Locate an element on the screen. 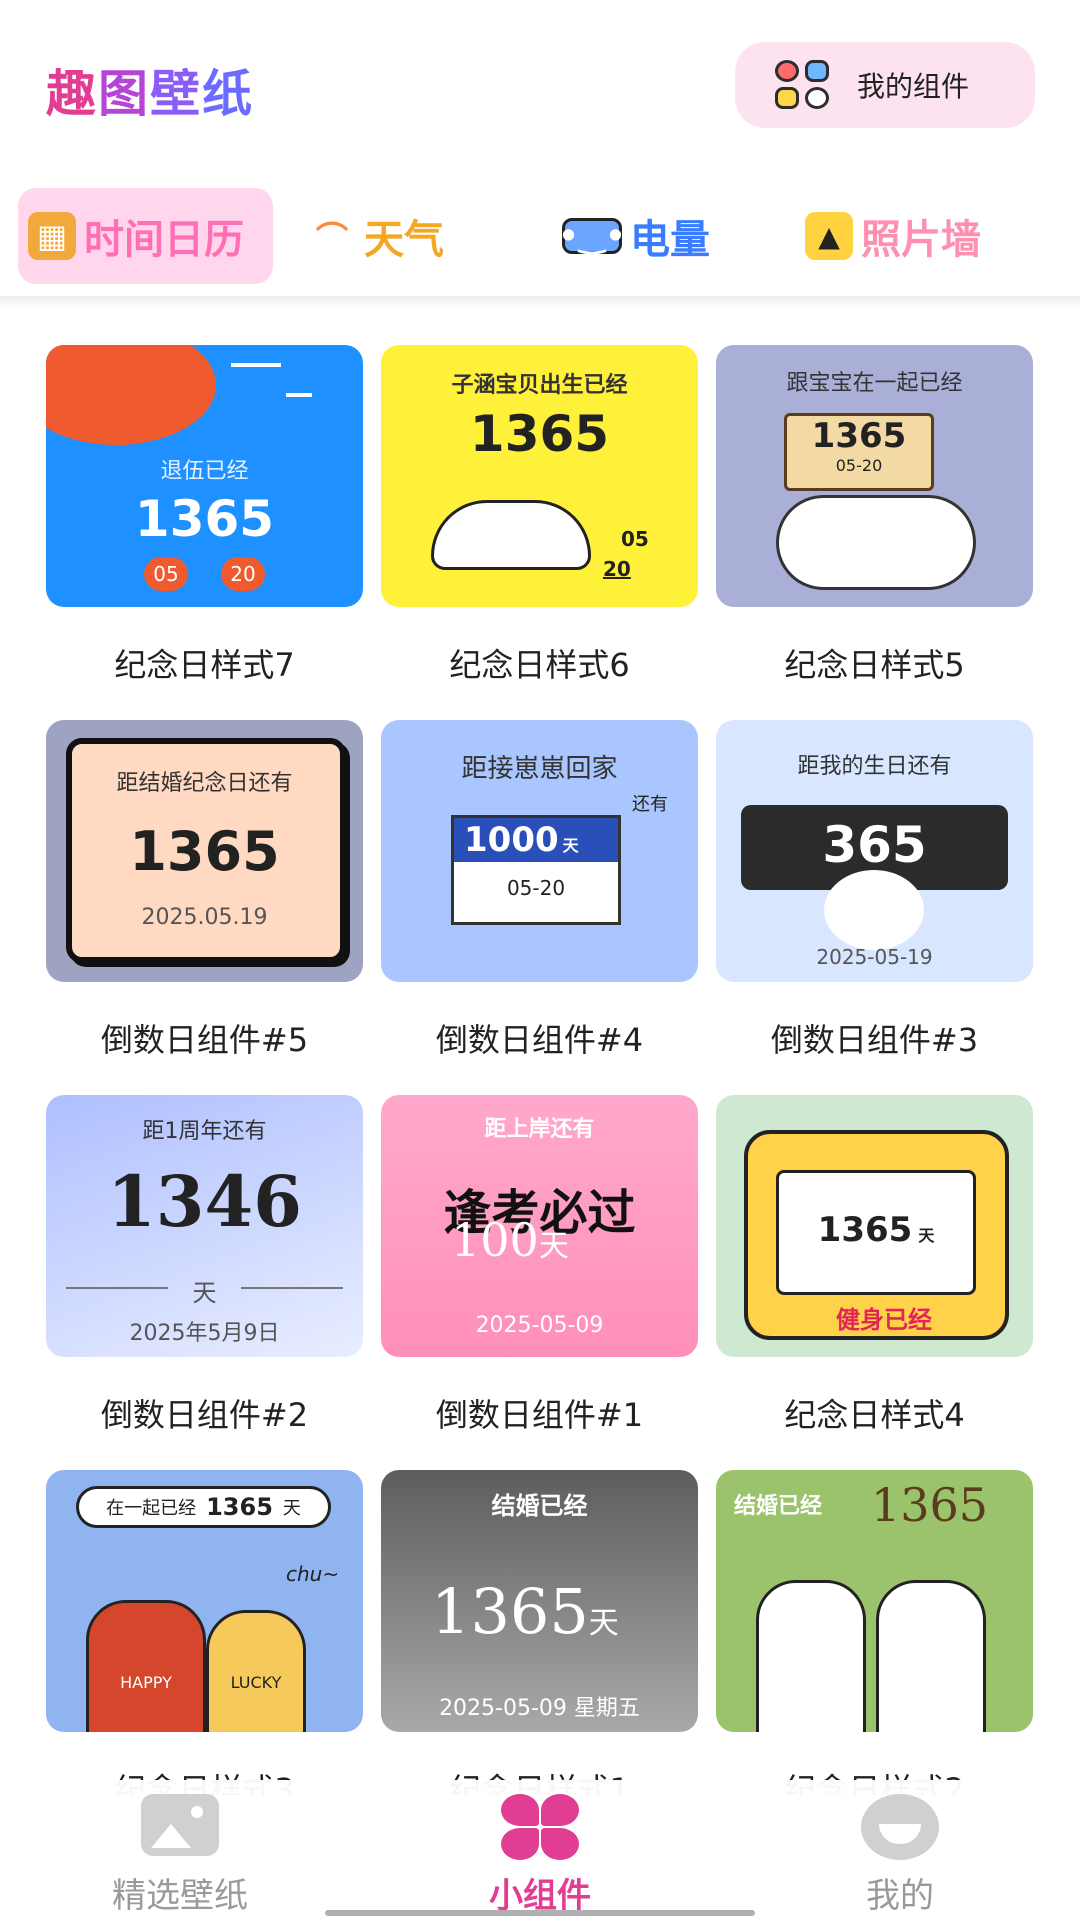 The image size is (1080, 1920). widget-card: 距接崽崽回家 还有 1000 天 05-20 is located at coordinates (539, 851).